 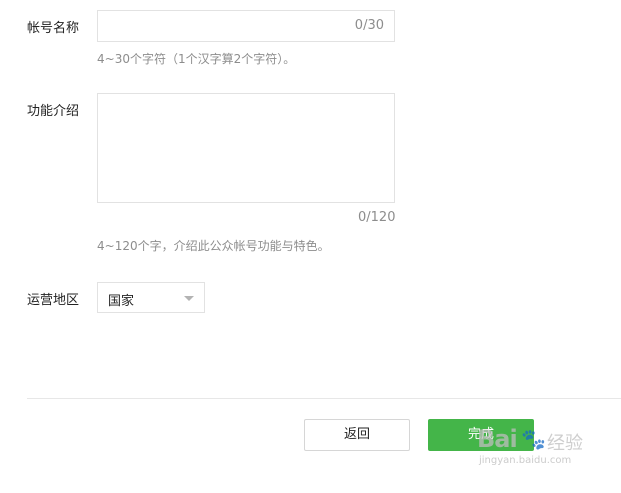 What do you see at coordinates (246, 26) in the screenshot?
I see `account-name-input: 0/30` at bounding box center [246, 26].